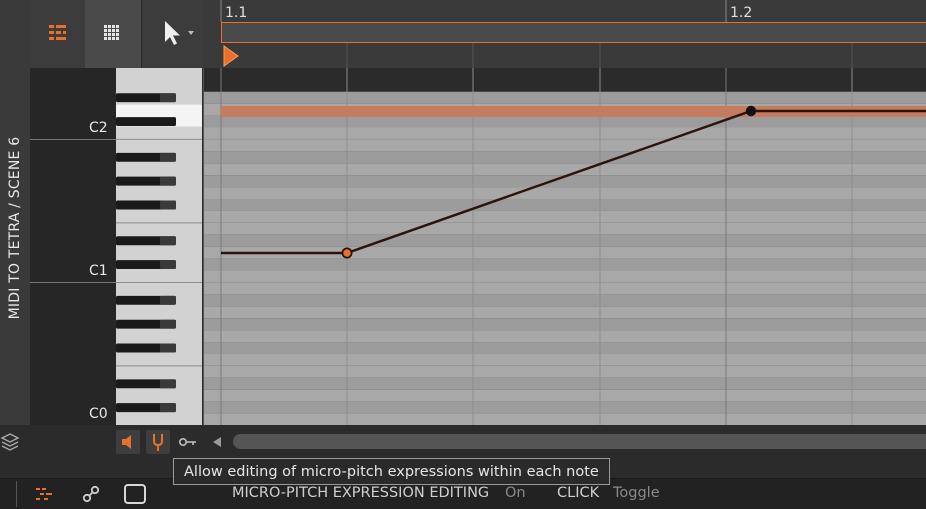 Image resolution: width=926 pixels, height=509 pixels. I want to click on track-title-strip: MIDI TO TETRA / SCENE 6, so click(15, 214).